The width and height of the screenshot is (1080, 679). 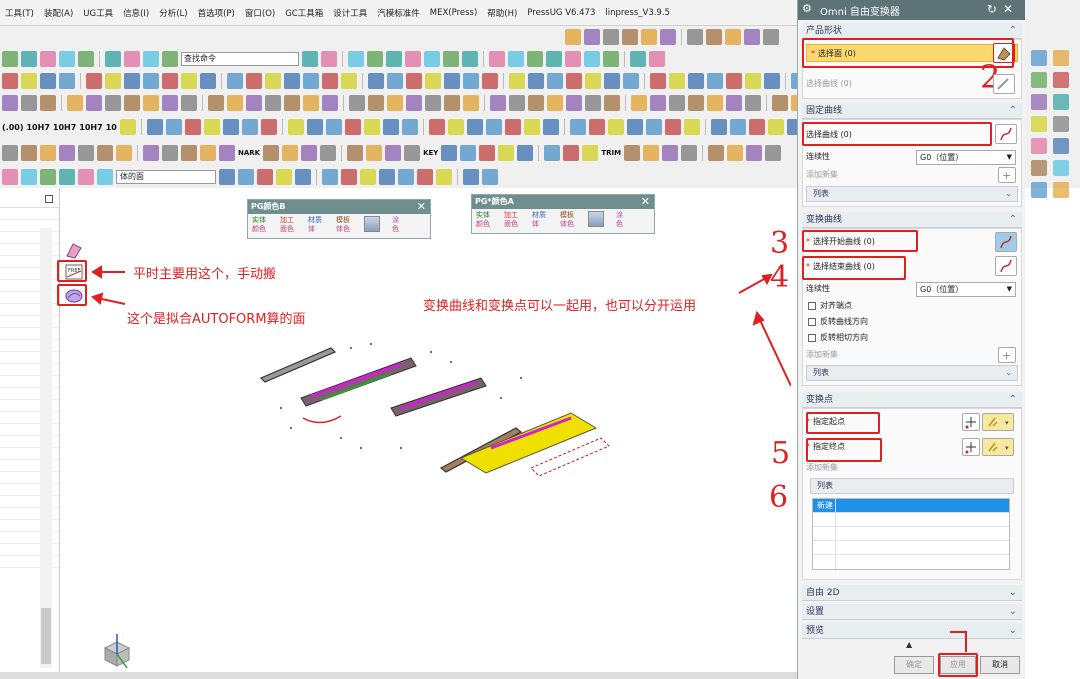 What do you see at coordinates (46, 448) in the screenshot?
I see `navigator-scrollbar` at bounding box center [46, 448].